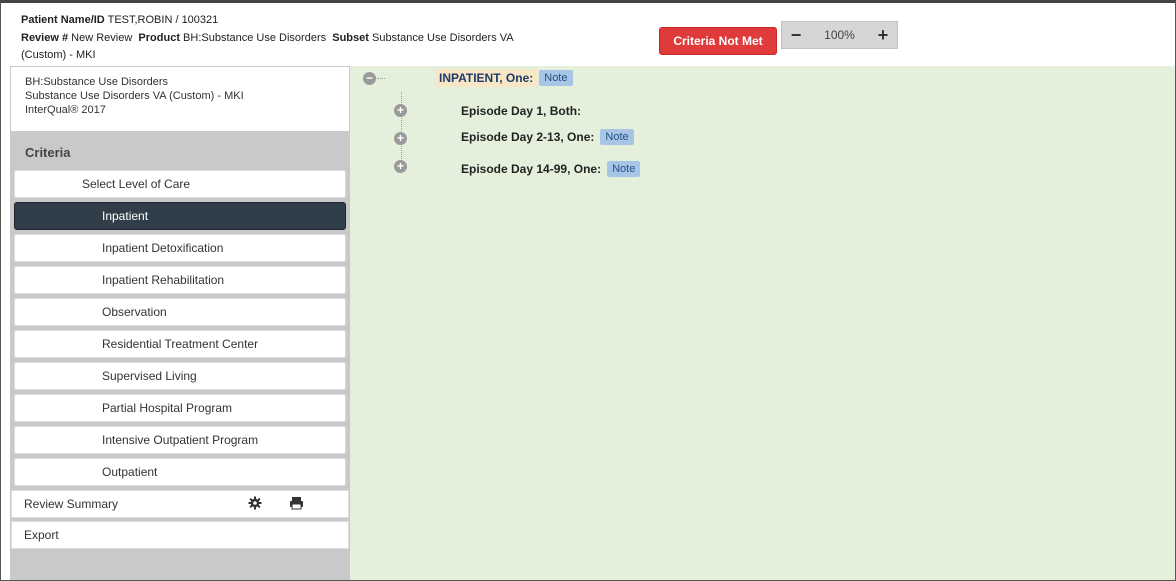  Describe the element at coordinates (255, 38) in the screenshot. I see `product-value: BH:Substance Use Disorders` at that location.